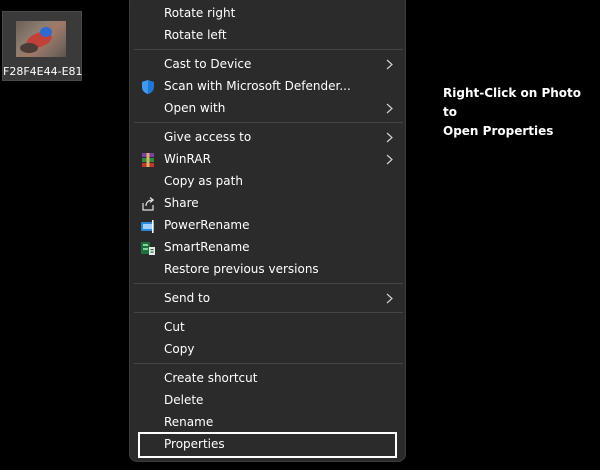  What do you see at coordinates (267, 36) in the screenshot?
I see `menu-item-rotate-left: Rotate left` at bounding box center [267, 36].